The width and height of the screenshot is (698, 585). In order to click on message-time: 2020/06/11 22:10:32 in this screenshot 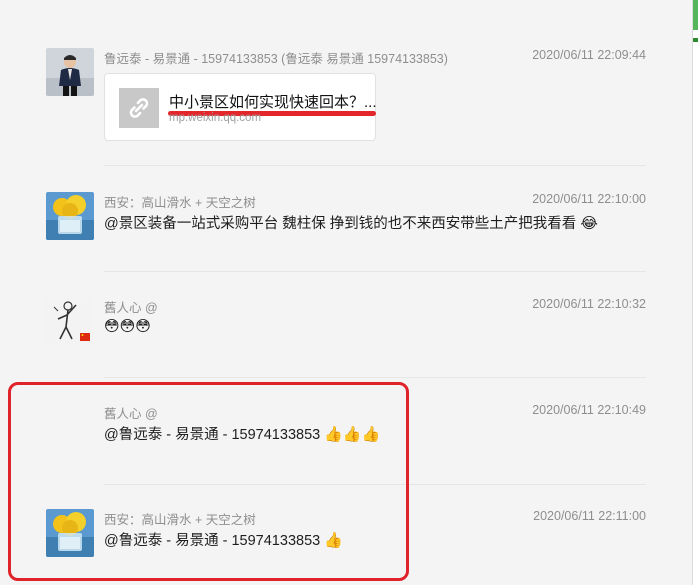, I will do `click(589, 304)`.